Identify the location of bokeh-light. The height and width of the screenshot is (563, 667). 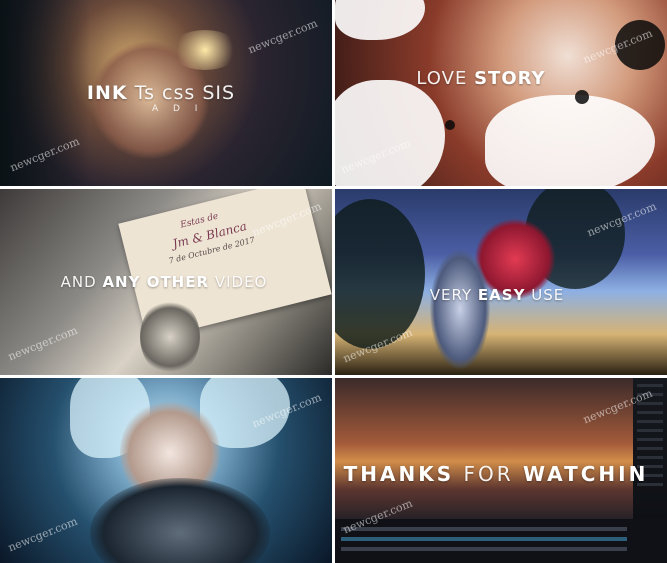
(205, 50).